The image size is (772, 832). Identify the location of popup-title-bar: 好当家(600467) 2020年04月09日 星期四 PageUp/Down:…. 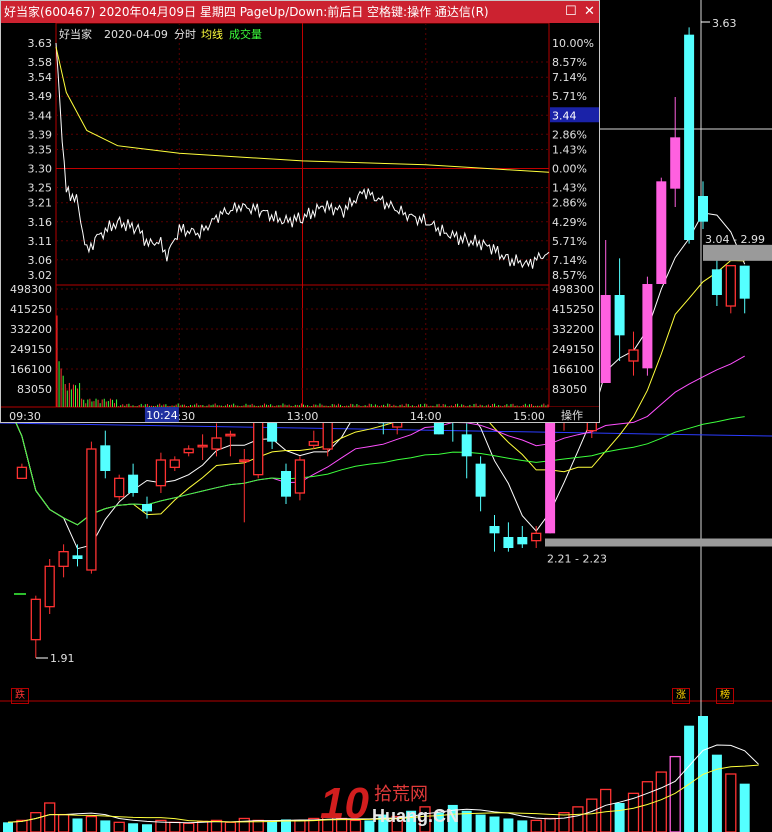
(300, 12).